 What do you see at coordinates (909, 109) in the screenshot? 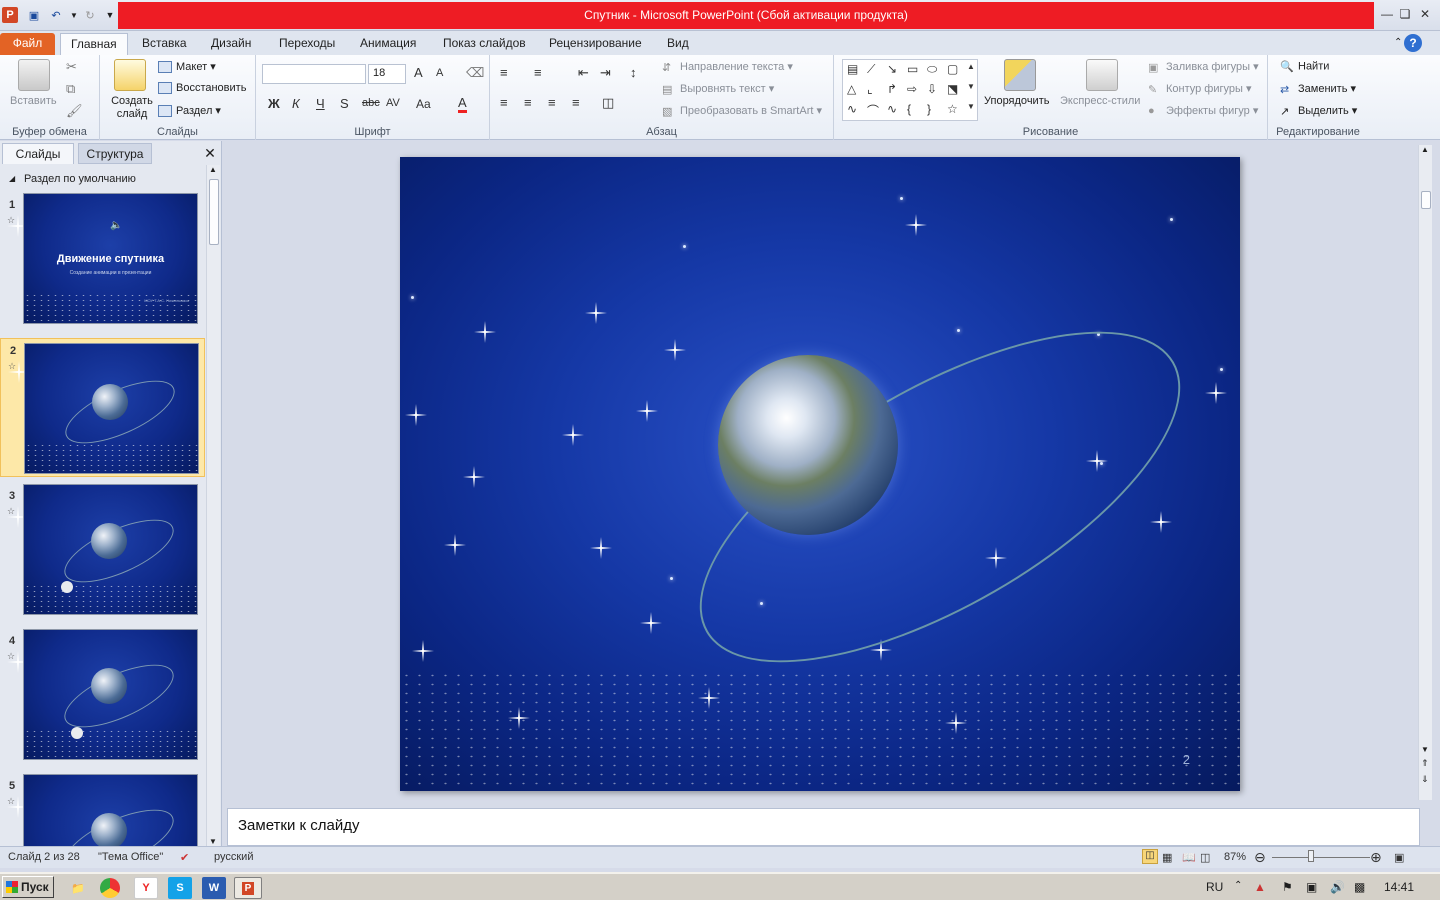
I see `left-brace-shape-icon: {` at bounding box center [909, 109].